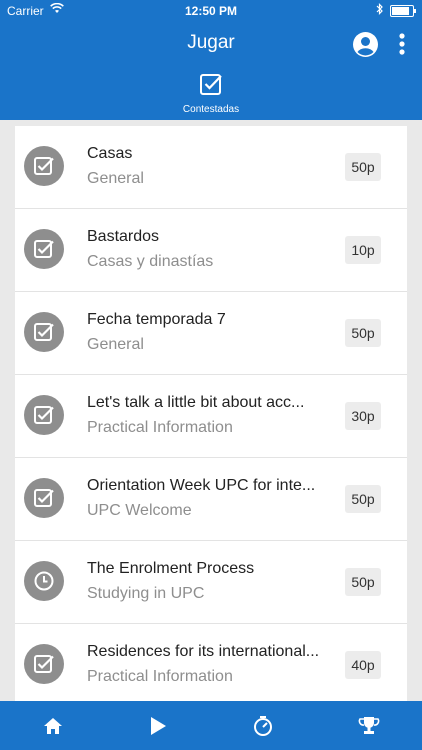  I want to click on points-badge: 10p, so click(363, 250).